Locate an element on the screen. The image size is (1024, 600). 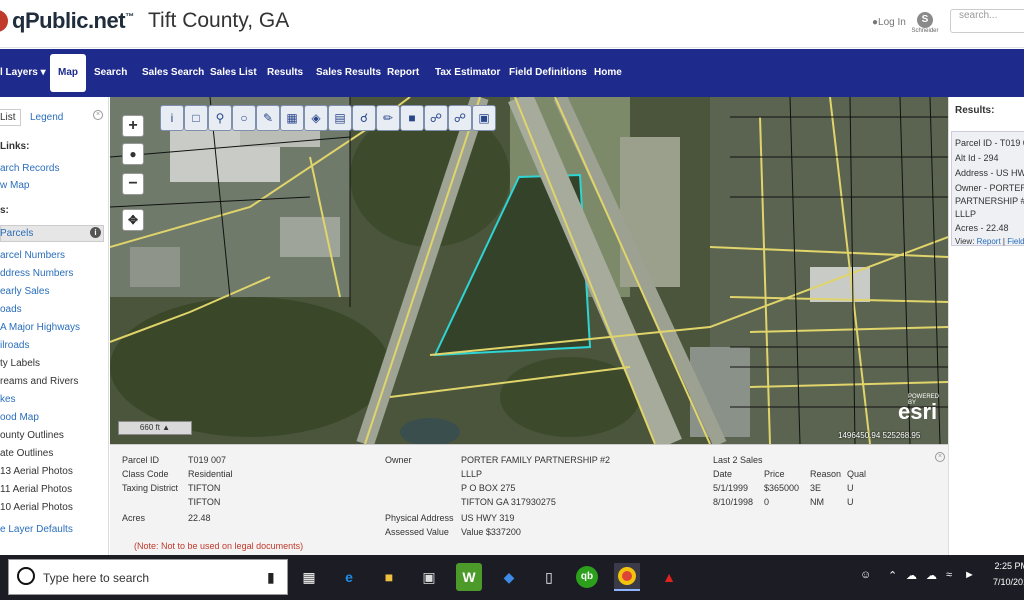
links-heading: Links: is located at coordinates (15, 146).